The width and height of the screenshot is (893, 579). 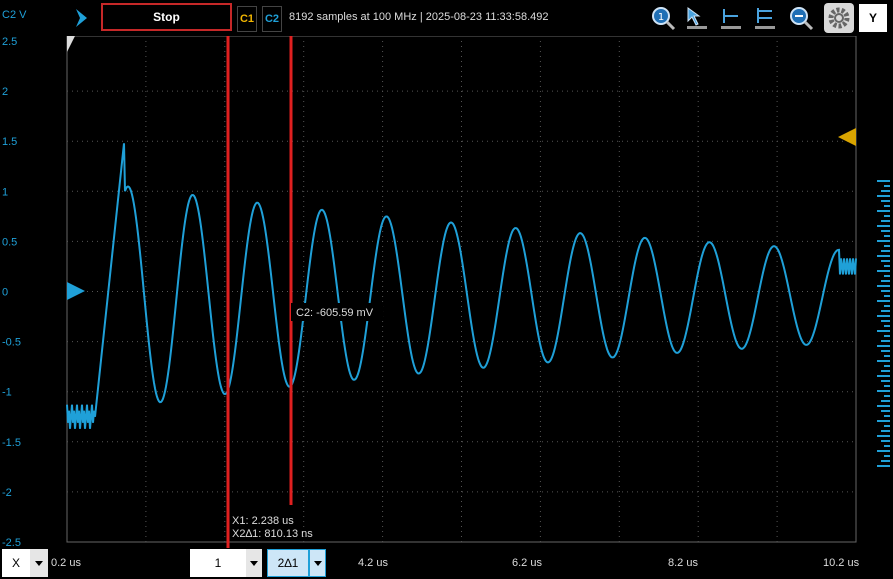 What do you see at coordinates (9, 242) in the screenshot?
I see `y-tick-label: 0.5` at bounding box center [9, 242].